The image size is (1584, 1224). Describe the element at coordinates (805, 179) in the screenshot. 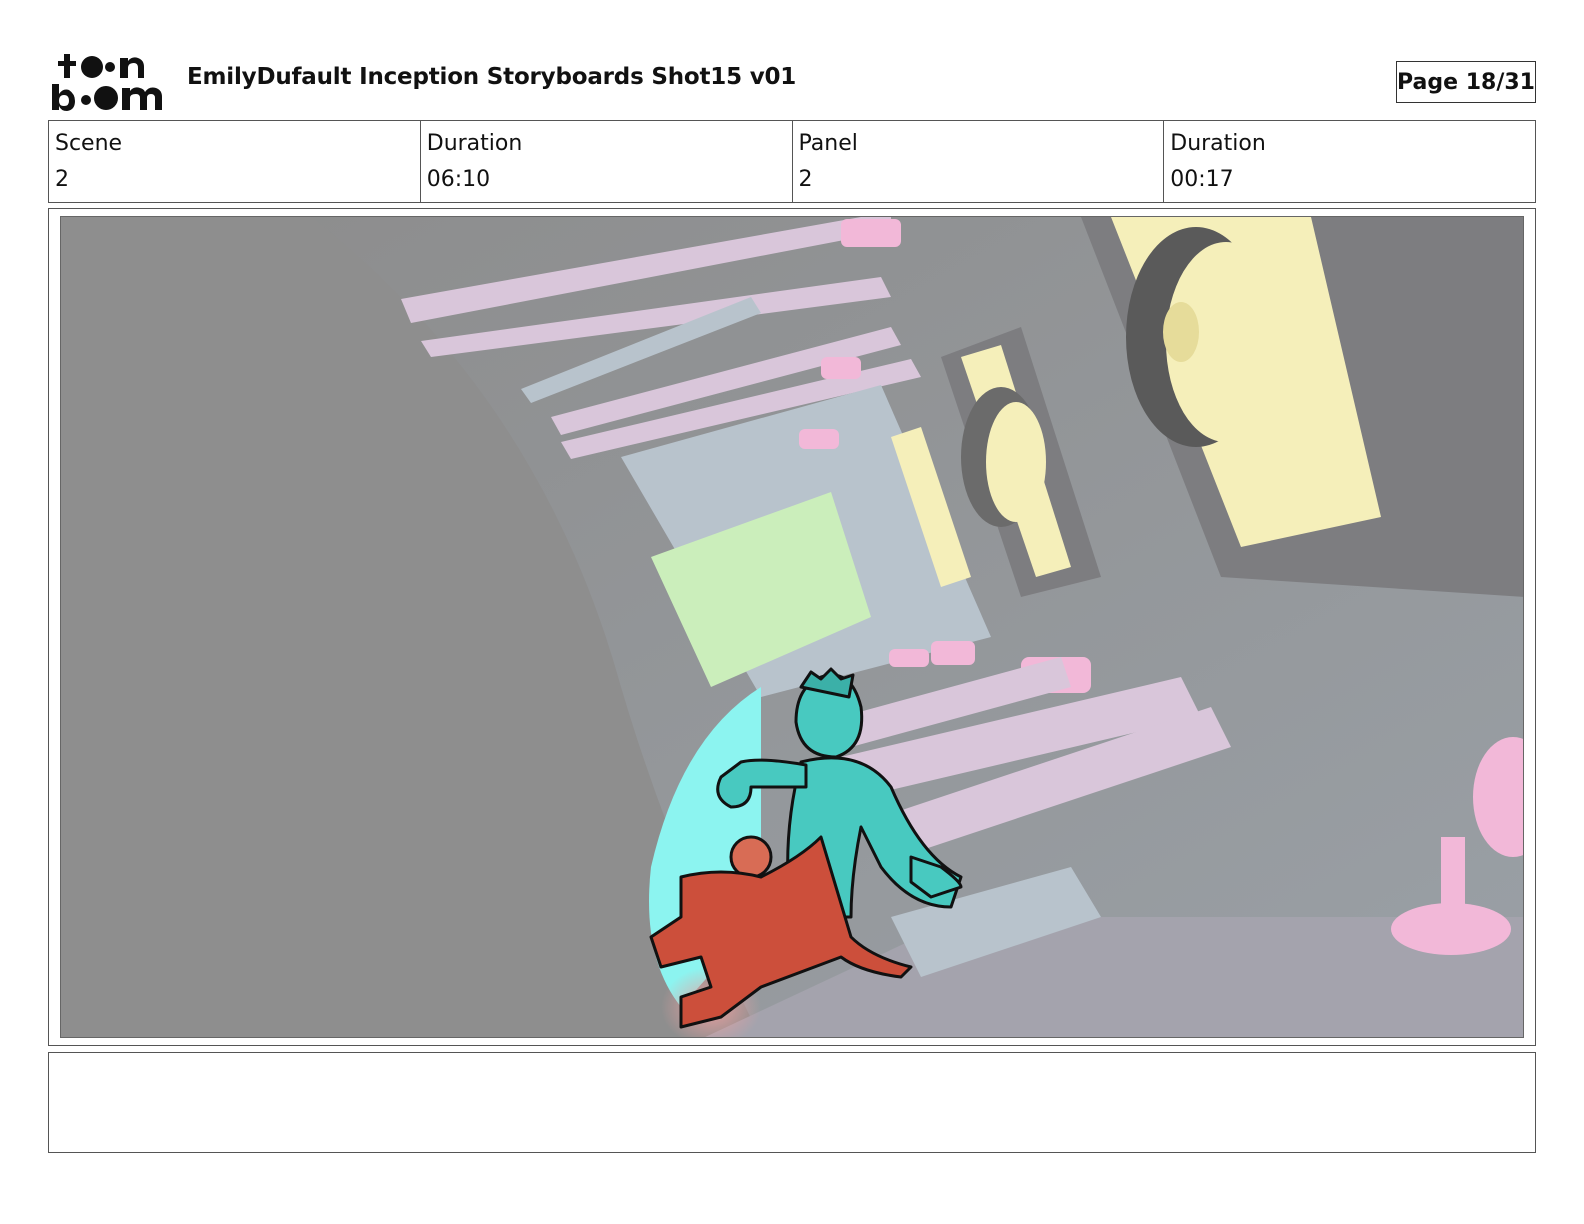

I see `panel-value: 2` at that location.